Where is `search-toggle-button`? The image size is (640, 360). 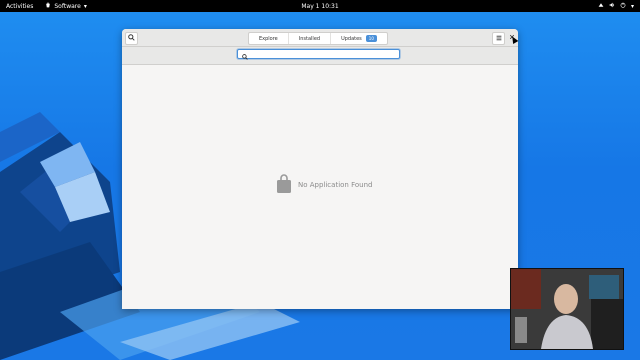
search-toggle-button is located at coordinates (131, 38).